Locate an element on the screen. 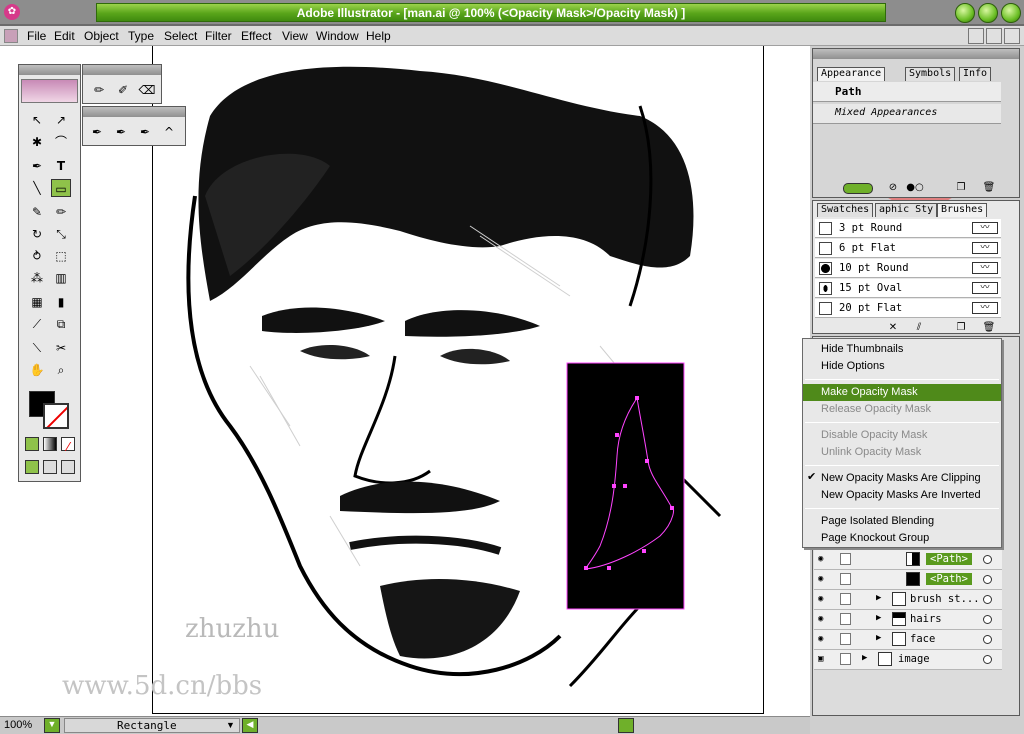 The height and width of the screenshot is (734, 1024). reduce-appearance-icon: ●○ is located at coordinates (915, 188).